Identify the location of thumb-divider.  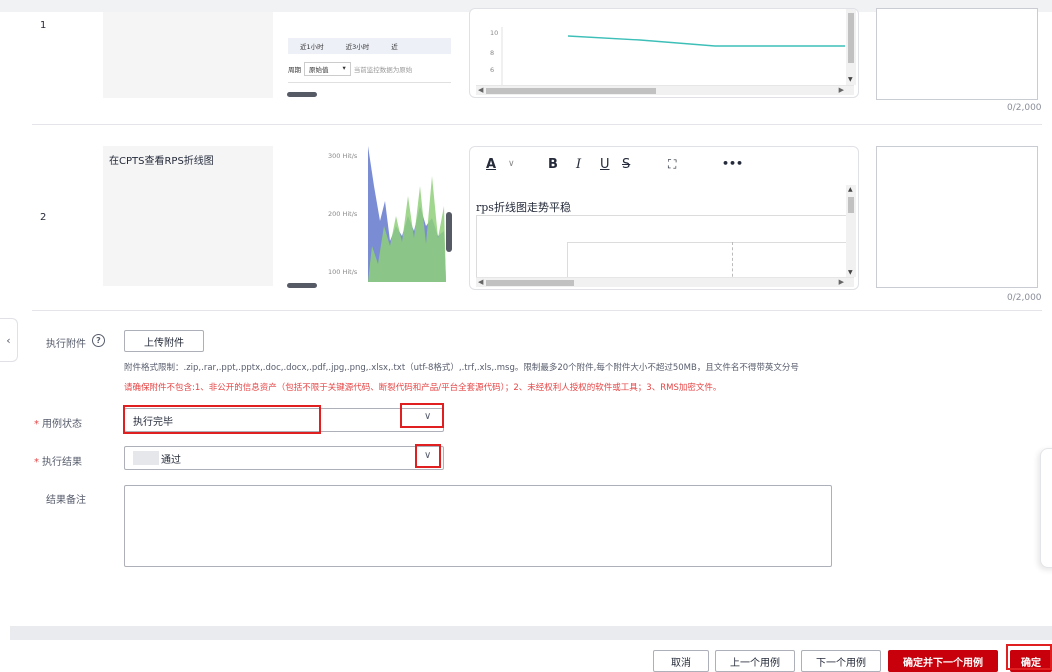
(369, 82).